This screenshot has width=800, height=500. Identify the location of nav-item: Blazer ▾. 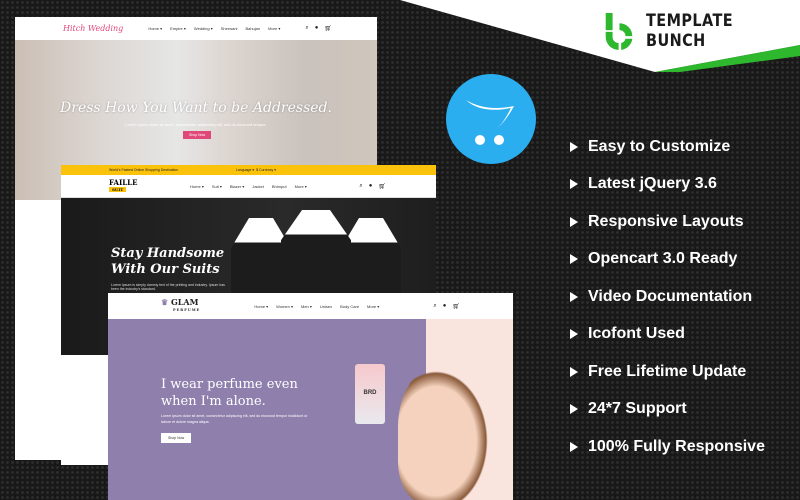
(237, 186).